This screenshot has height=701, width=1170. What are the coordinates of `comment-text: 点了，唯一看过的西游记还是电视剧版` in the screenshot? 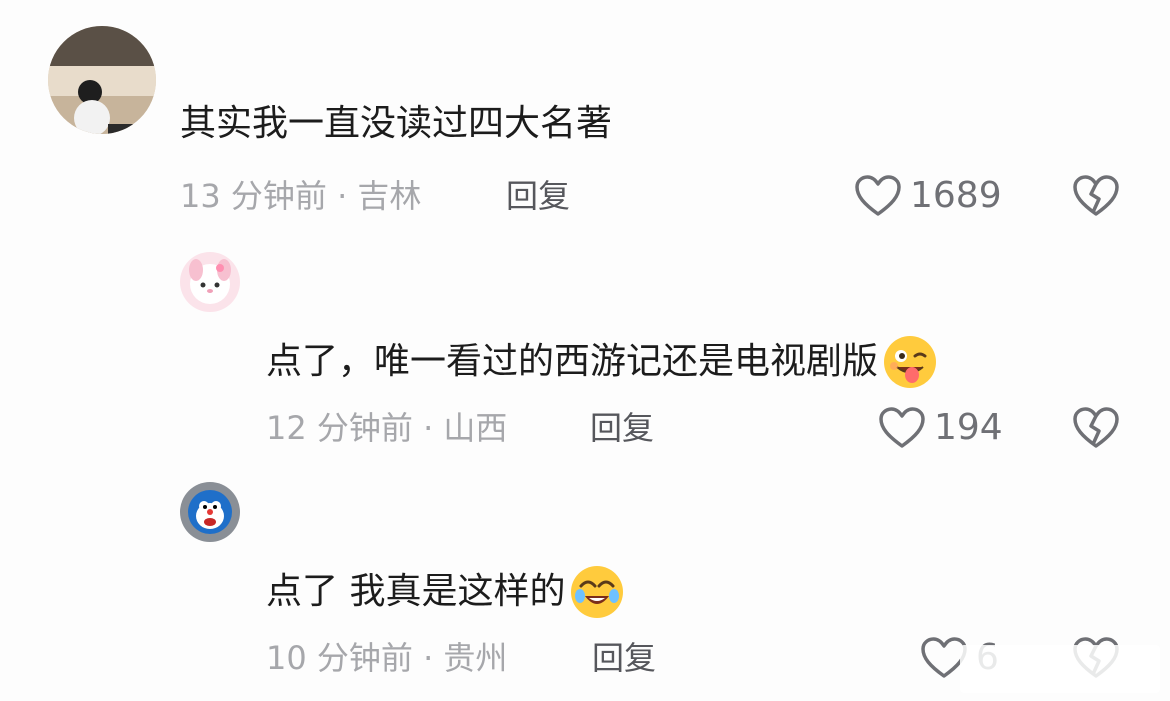 It's located at (602, 362).